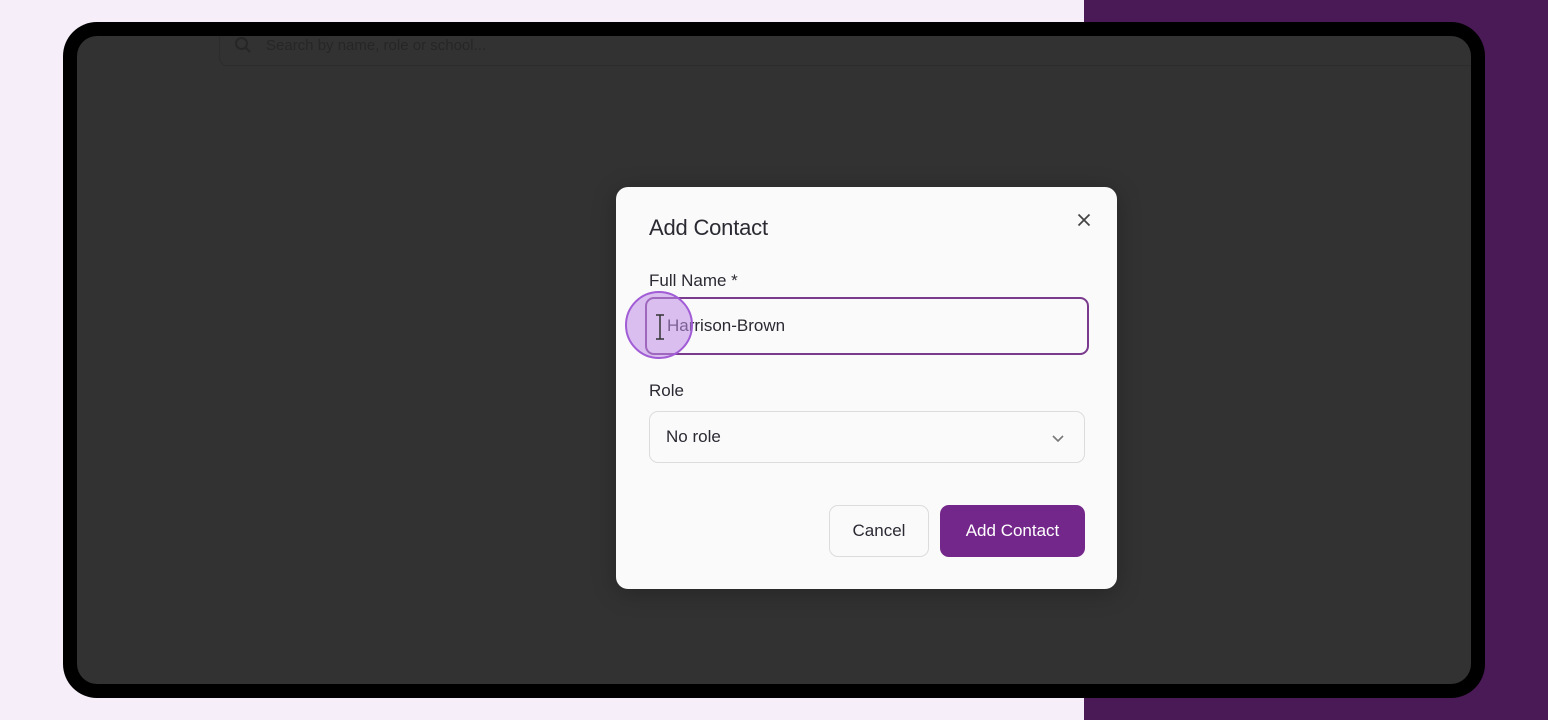 The image size is (1548, 720). What do you see at coordinates (1012, 531) in the screenshot?
I see `add-contact-button: Add Contact` at bounding box center [1012, 531].